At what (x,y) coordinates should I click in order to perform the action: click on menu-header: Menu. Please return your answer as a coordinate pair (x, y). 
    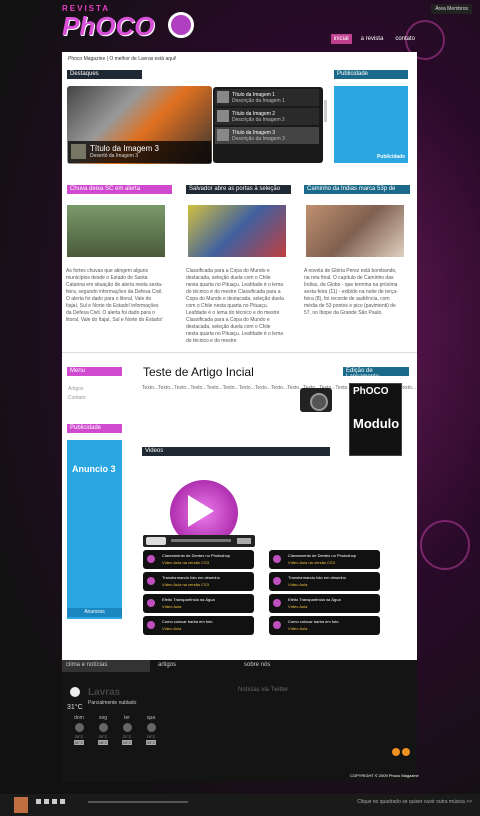
    Looking at the image, I should click on (94, 371).